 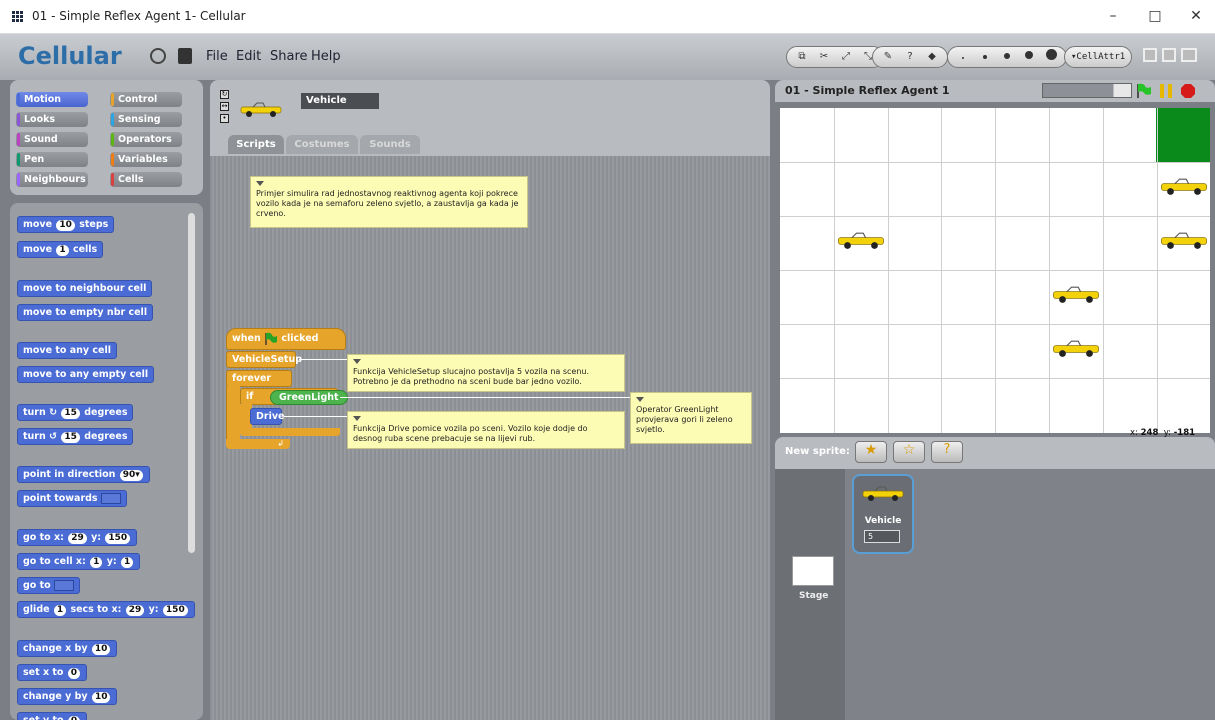 What do you see at coordinates (101, 697) in the screenshot?
I see `change-y-input: 10` at bounding box center [101, 697].